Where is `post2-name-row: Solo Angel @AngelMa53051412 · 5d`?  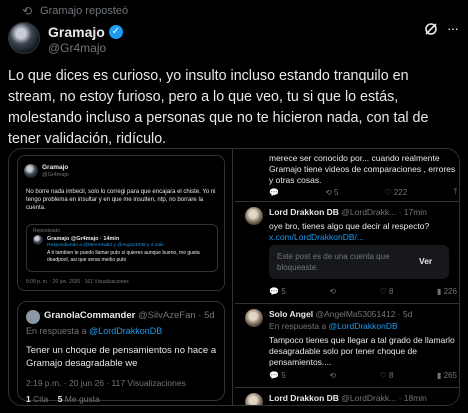 post2-name-row: Solo Angel @AngelMa53051412 · 5d is located at coordinates (340, 314).